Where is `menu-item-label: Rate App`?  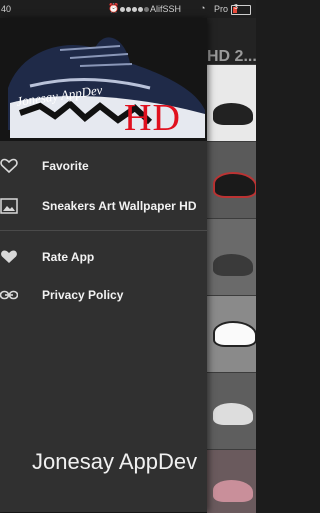 menu-item-label: Rate App is located at coordinates (68, 257).